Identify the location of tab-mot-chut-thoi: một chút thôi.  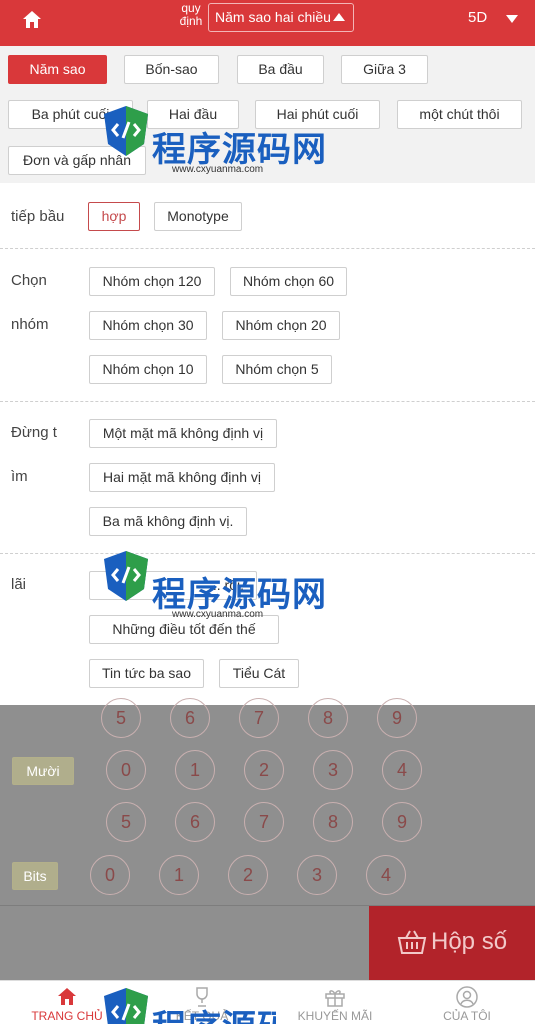
(459, 114).